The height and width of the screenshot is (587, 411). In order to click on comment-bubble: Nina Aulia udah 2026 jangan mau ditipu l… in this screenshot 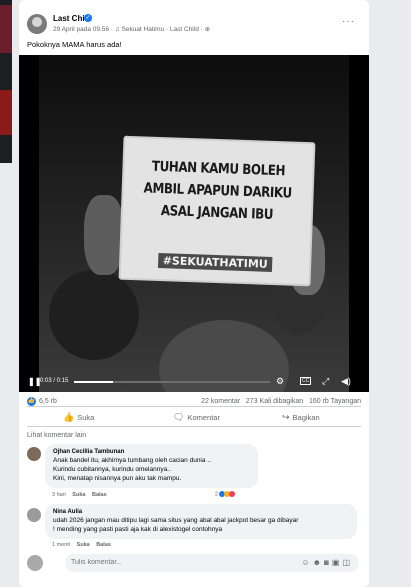, I will do `click(201, 521)`.